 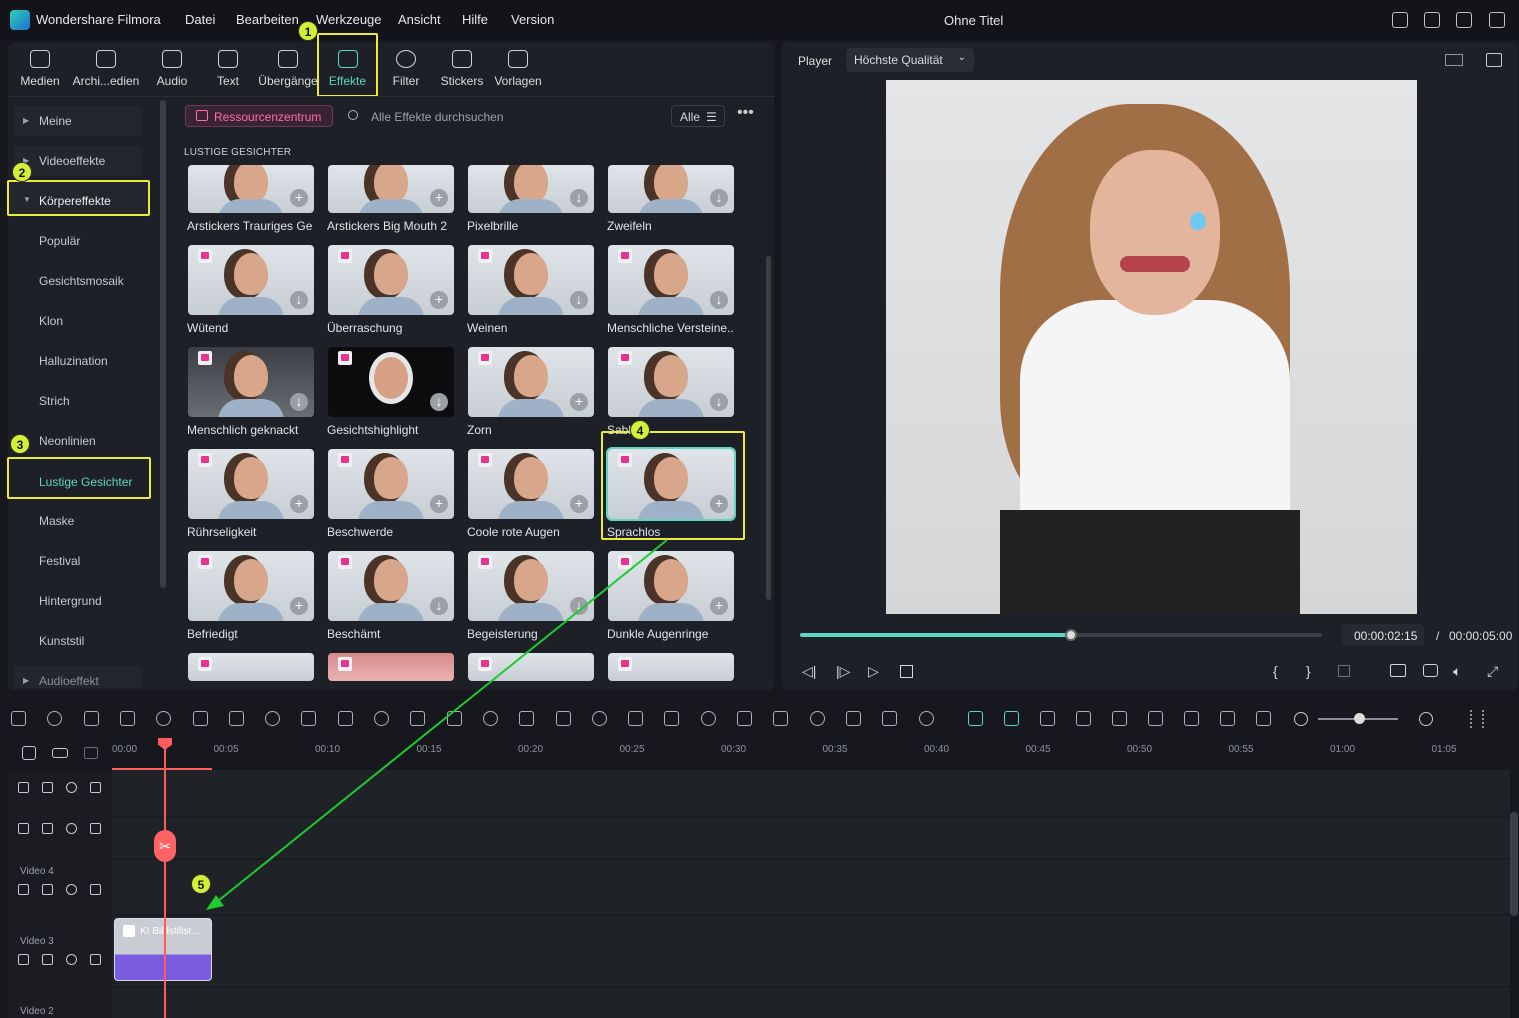 What do you see at coordinates (1071, 635) in the screenshot?
I see `playback-progress-knob` at bounding box center [1071, 635].